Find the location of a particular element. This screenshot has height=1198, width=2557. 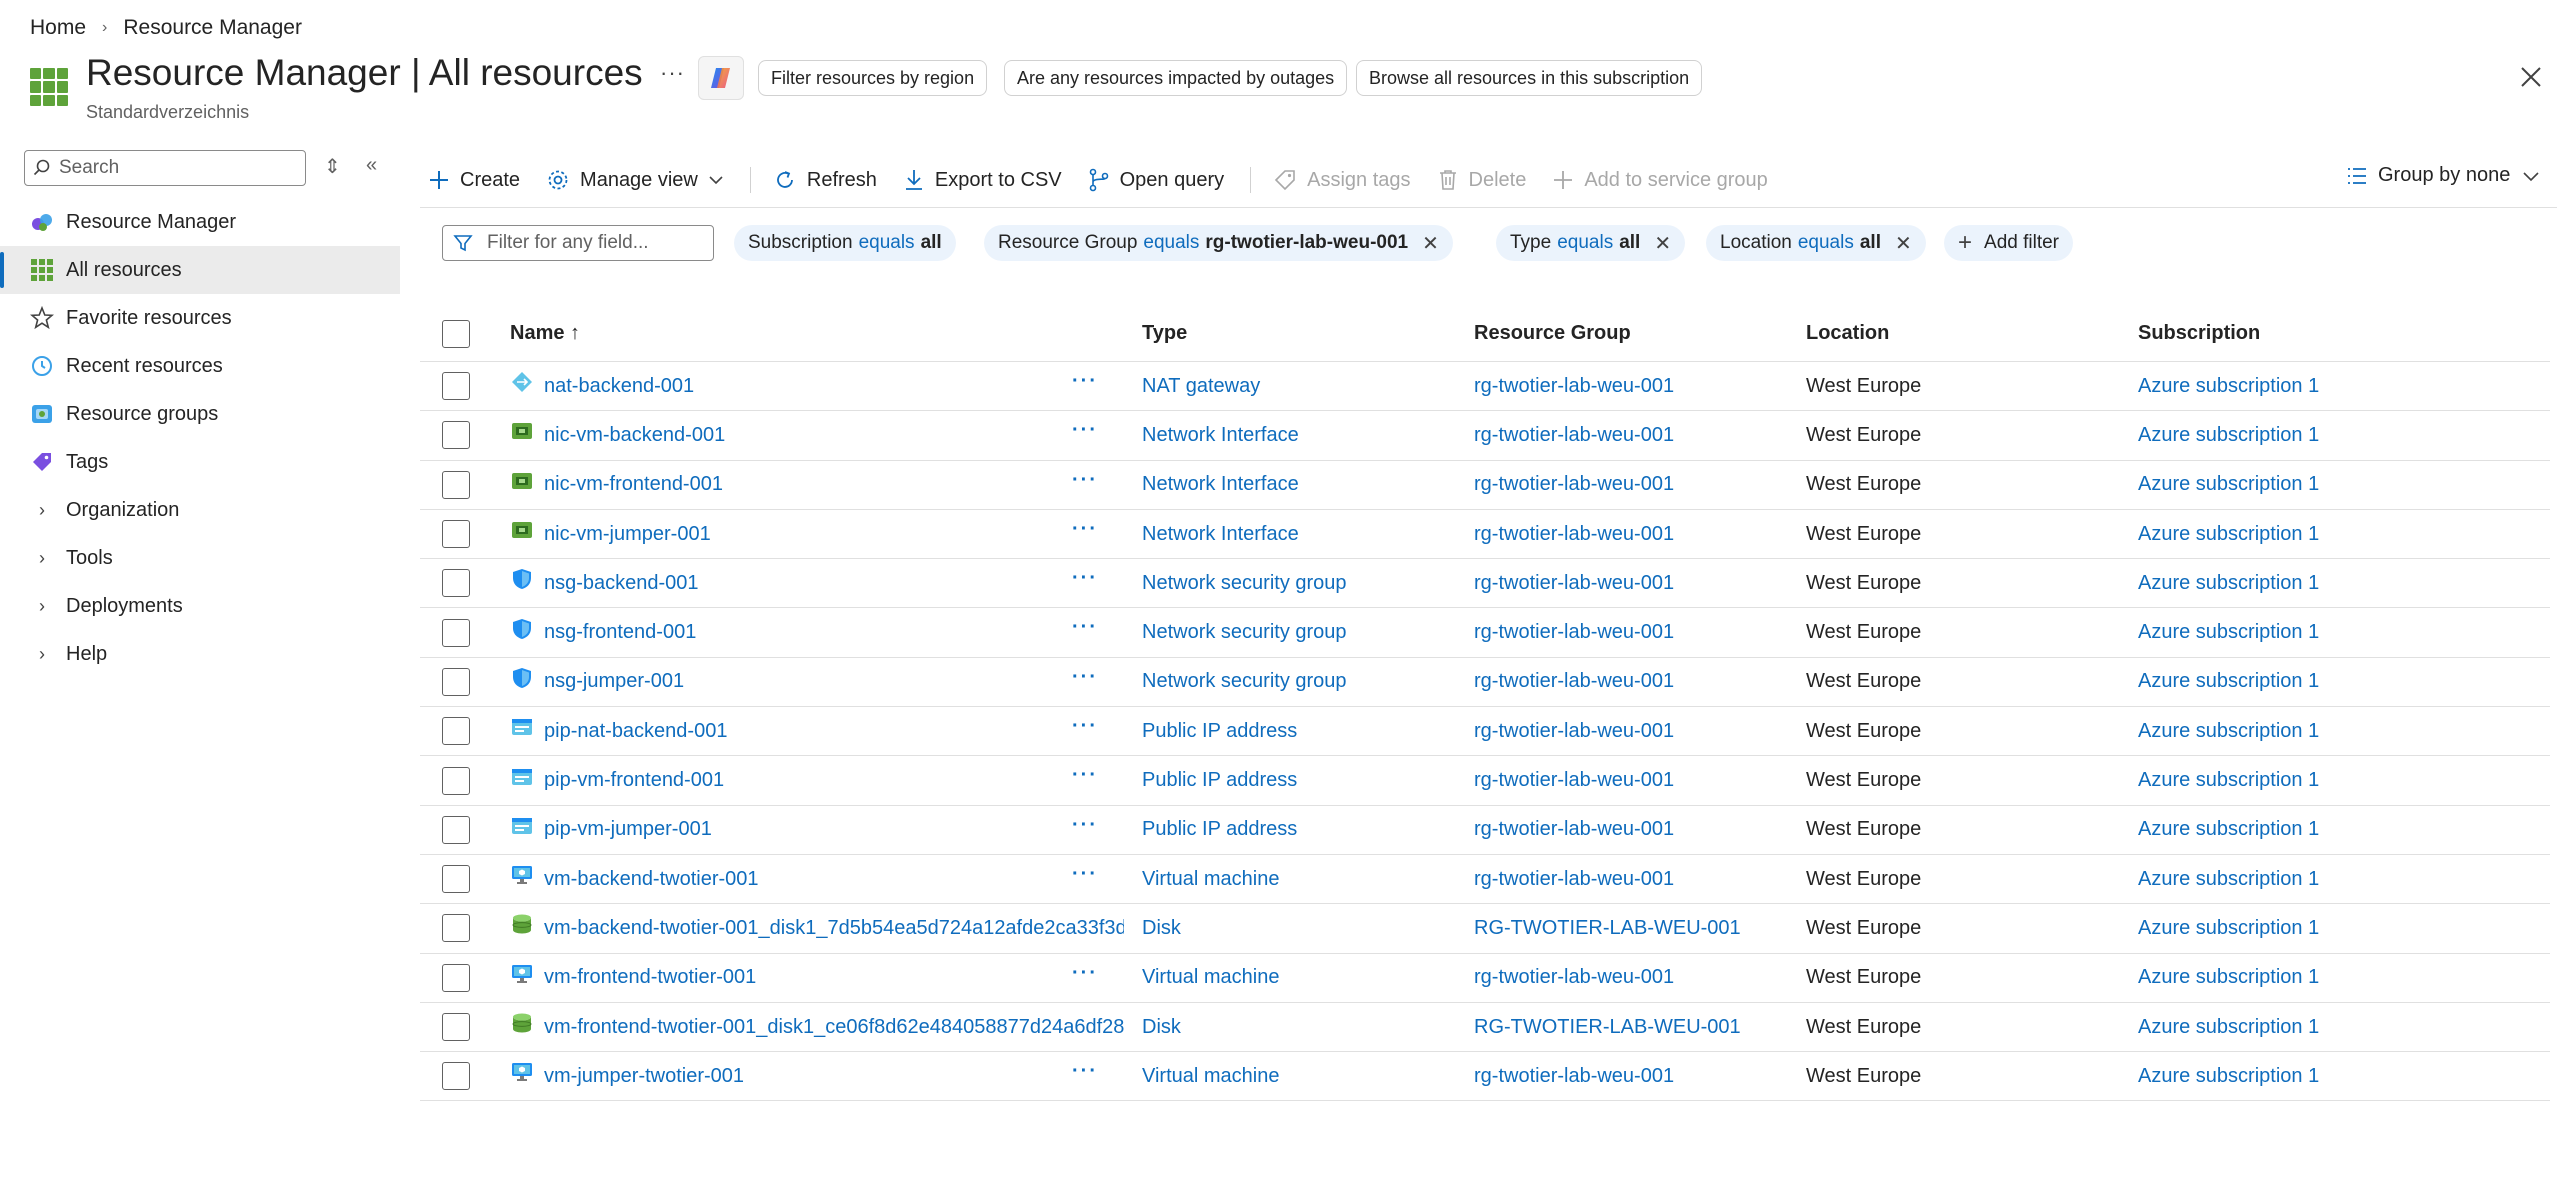

outages-button: Are any resources impacted by outages is located at coordinates (1176, 78).